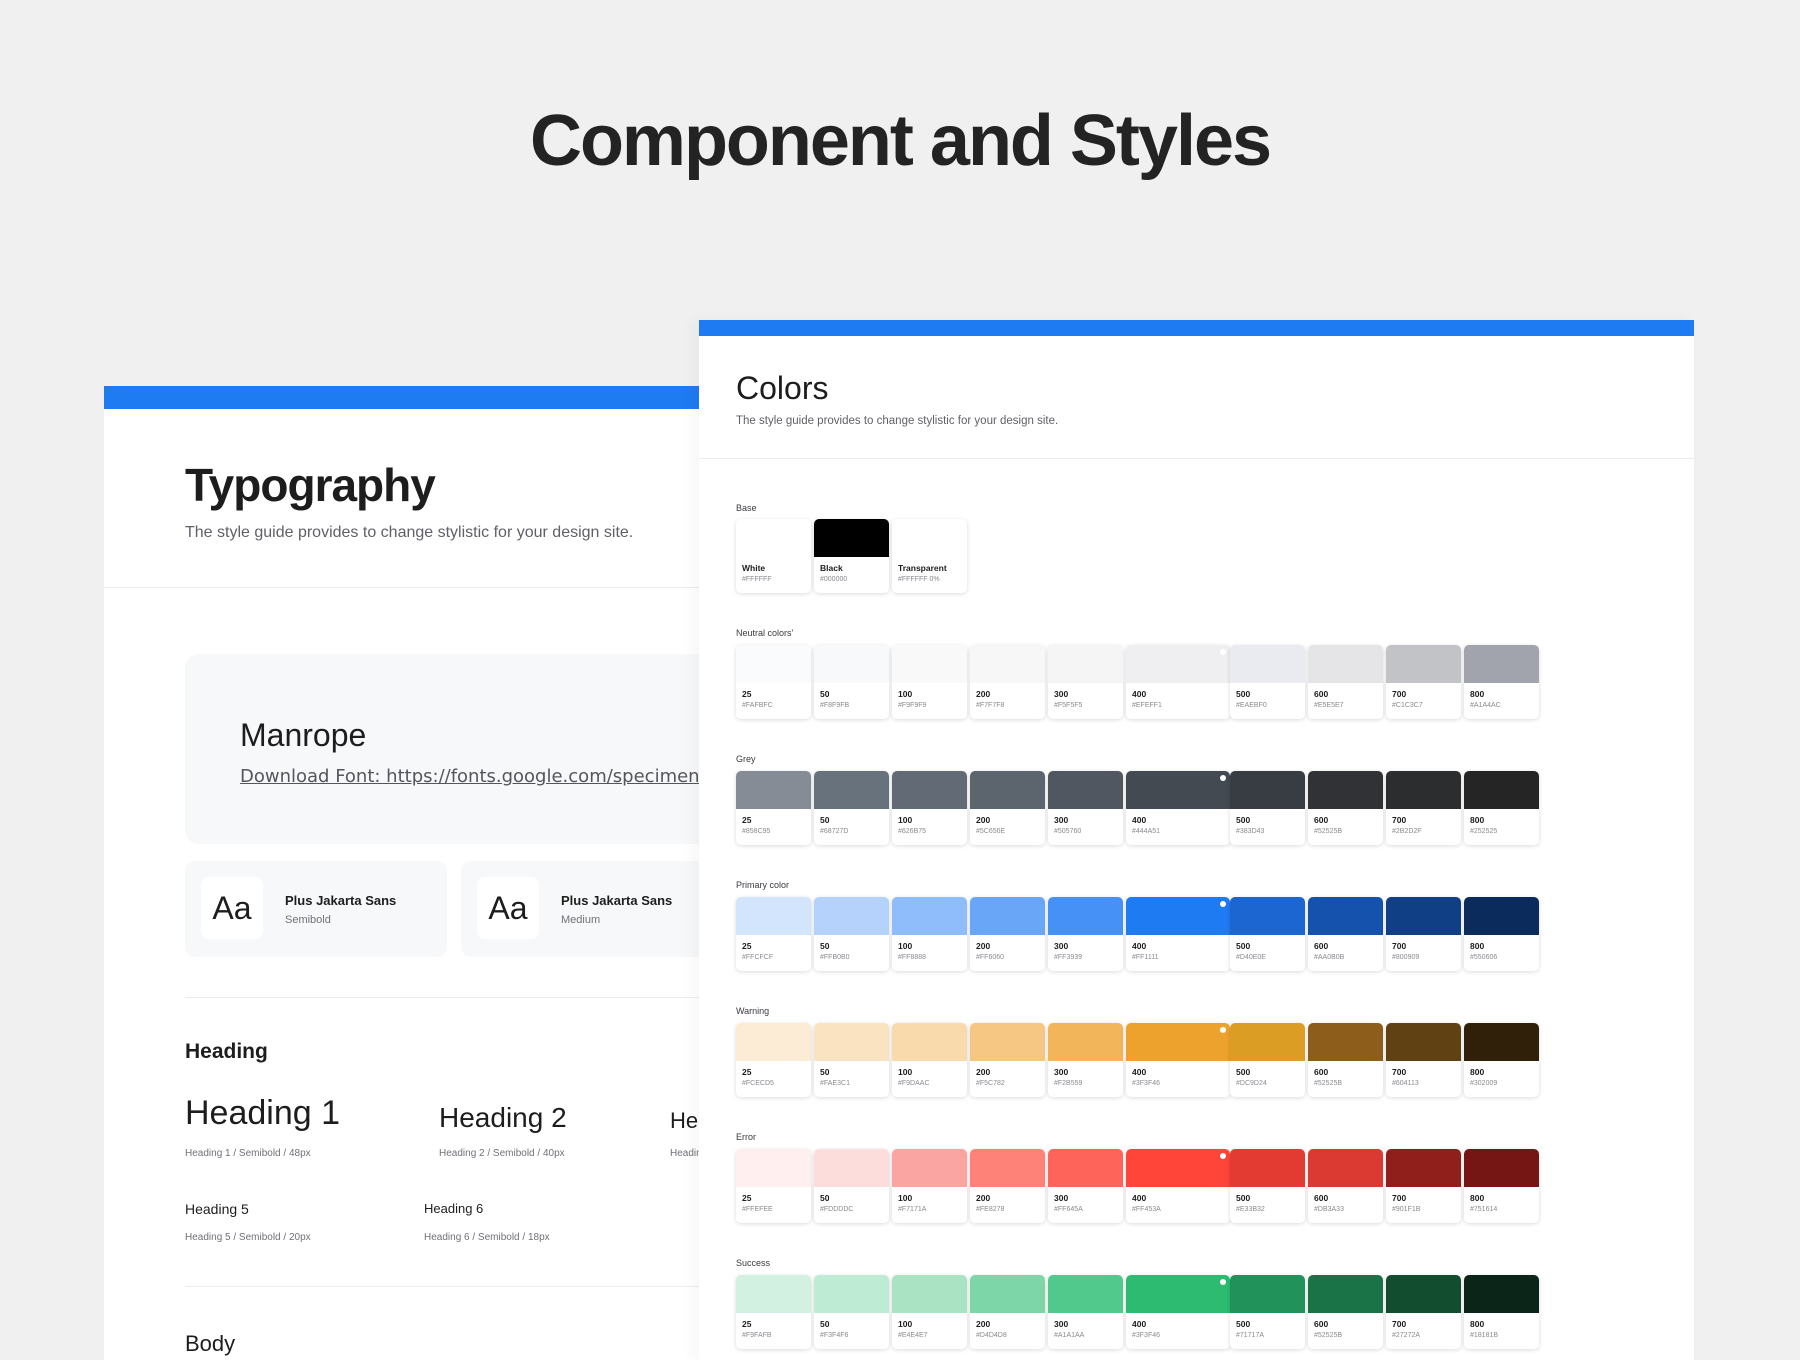  I want to click on color-swatch: 200 #D4D4D8, so click(1007, 1312).